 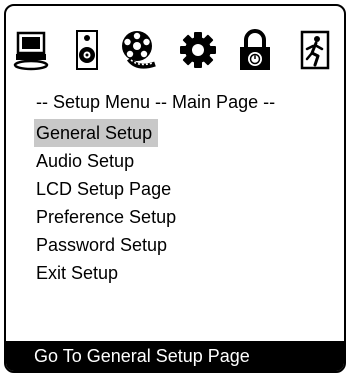 What do you see at coordinates (104, 189) in the screenshot?
I see `menu-item-label: LCD Setup Page` at bounding box center [104, 189].